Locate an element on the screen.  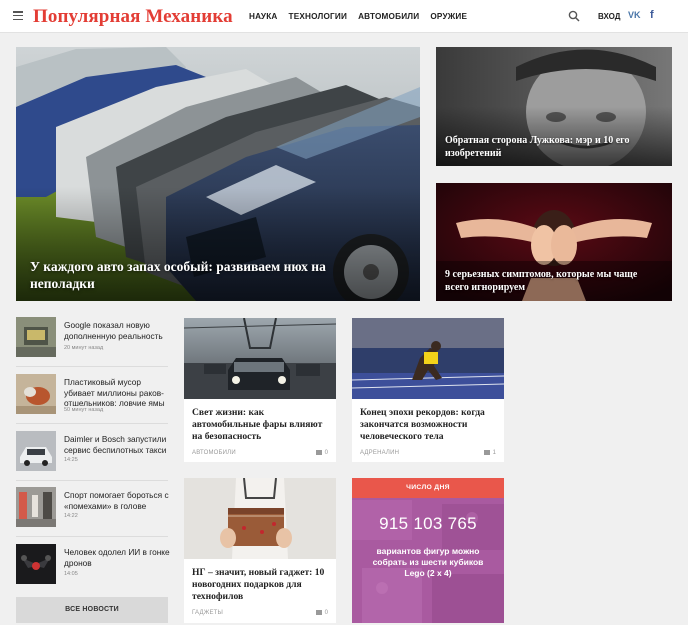
number-of-day-value: 915 103 765 is located at coordinates (428, 523).